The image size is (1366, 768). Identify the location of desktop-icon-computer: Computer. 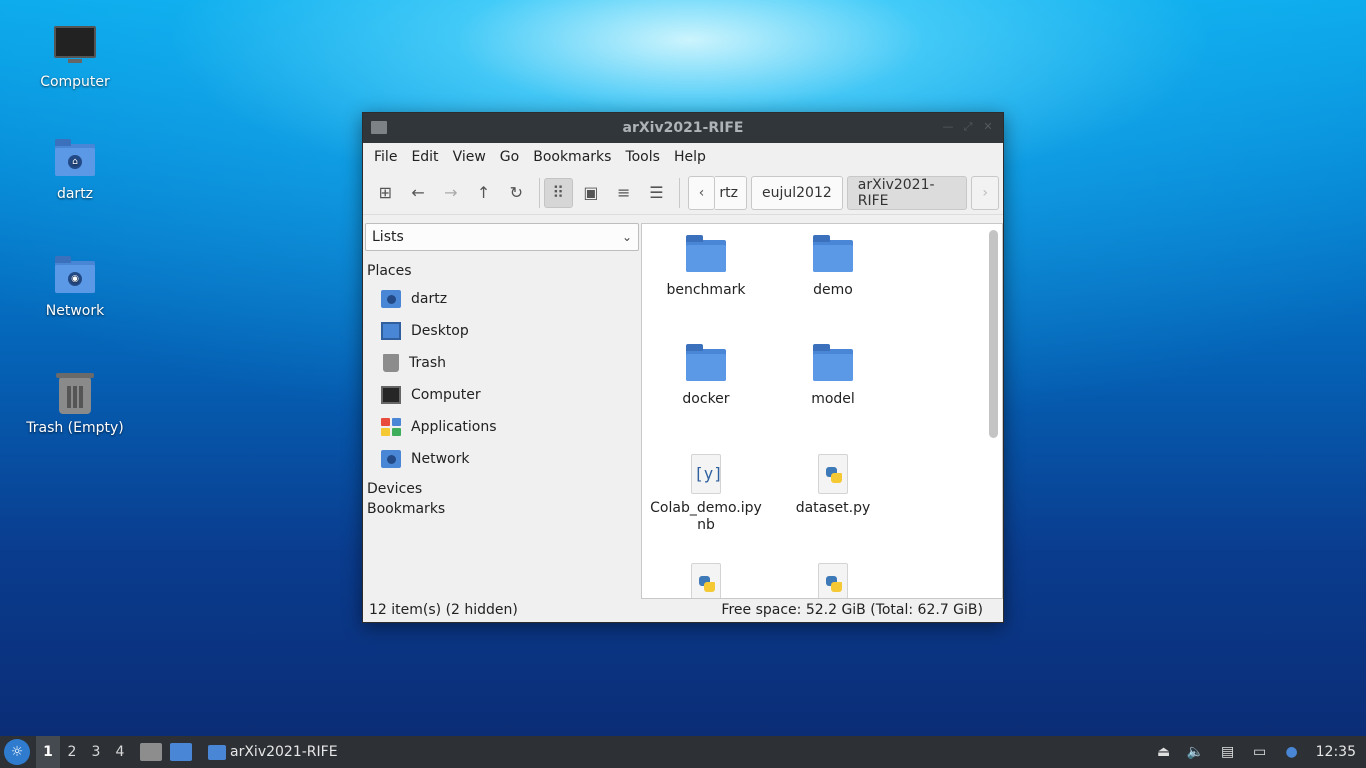
(75, 56).